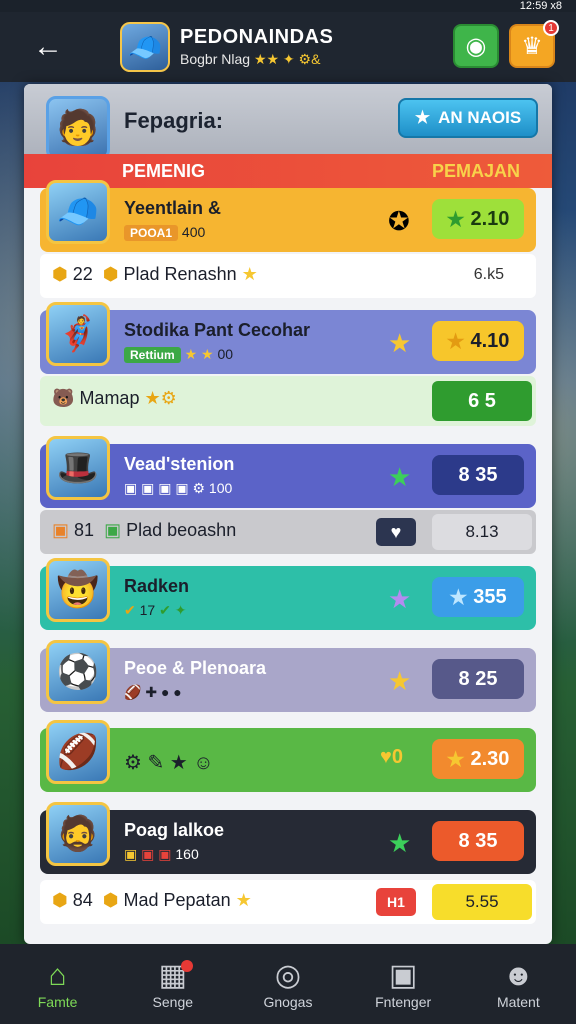 The height and width of the screenshot is (1024, 576). What do you see at coordinates (173, 1002) in the screenshot?
I see `nav-label: Senge` at bounding box center [173, 1002].